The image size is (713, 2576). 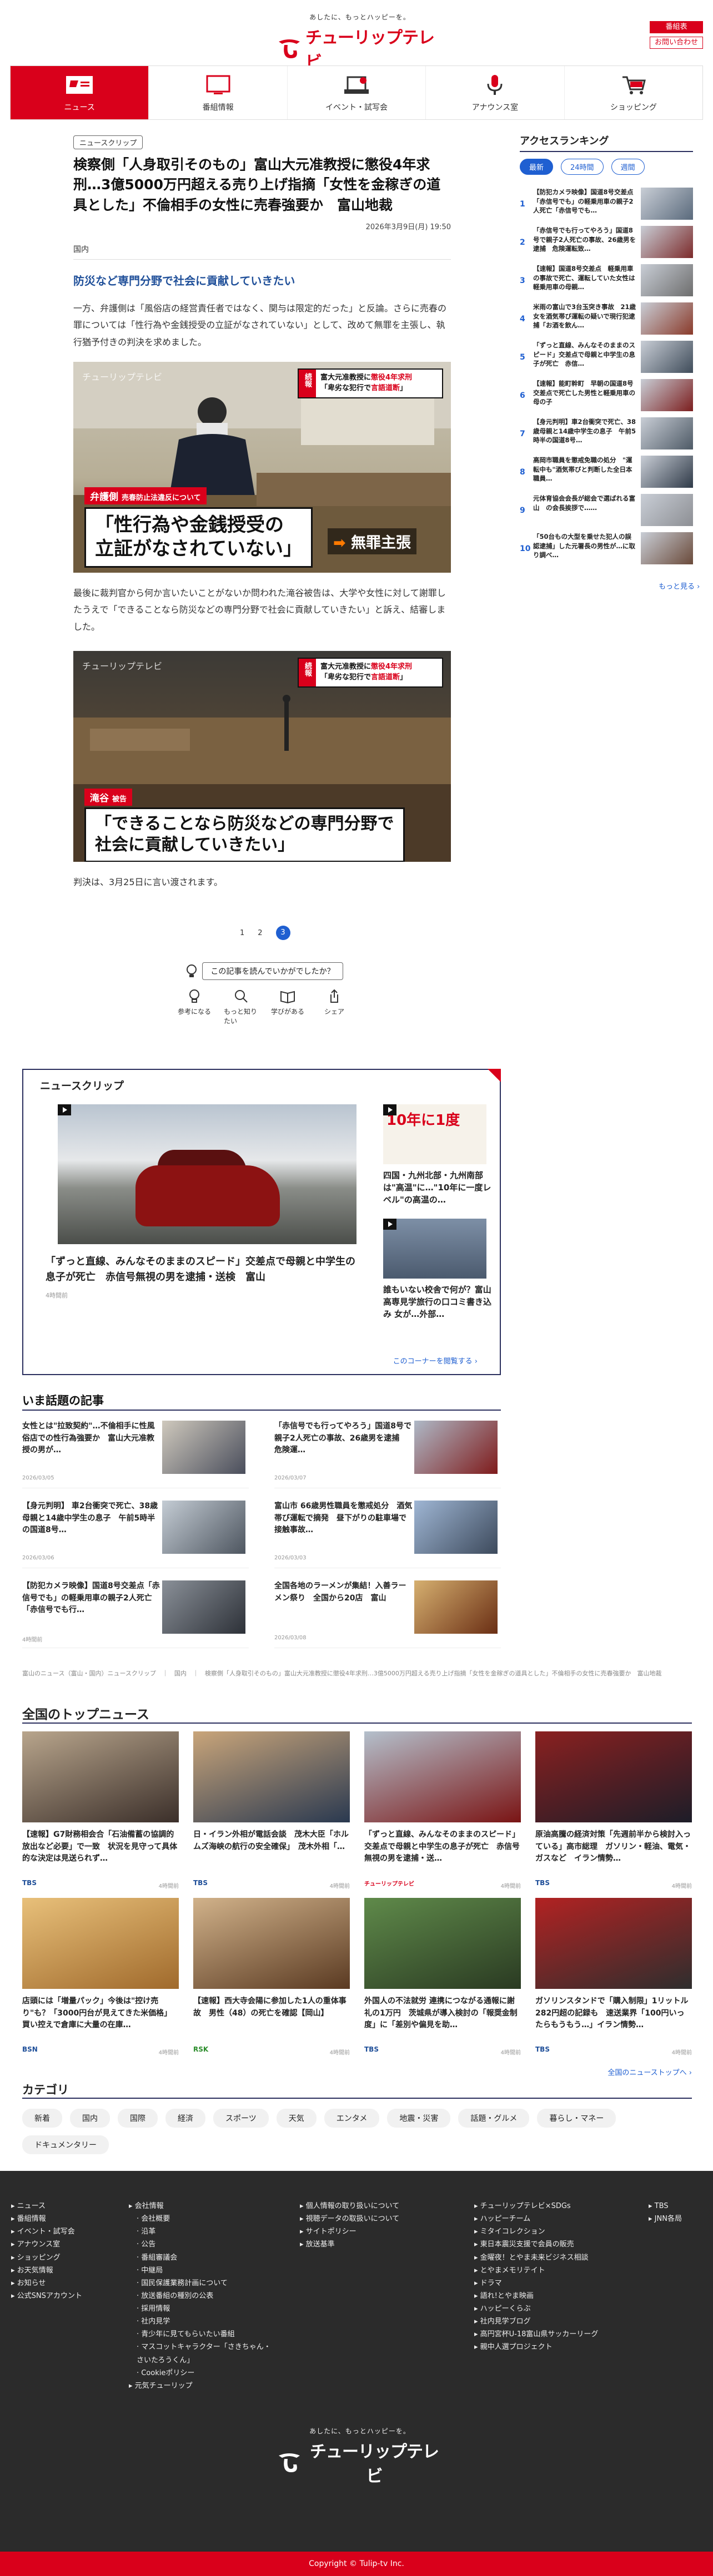 I want to click on footer-link: · 公告, so click(x=201, y=2244).